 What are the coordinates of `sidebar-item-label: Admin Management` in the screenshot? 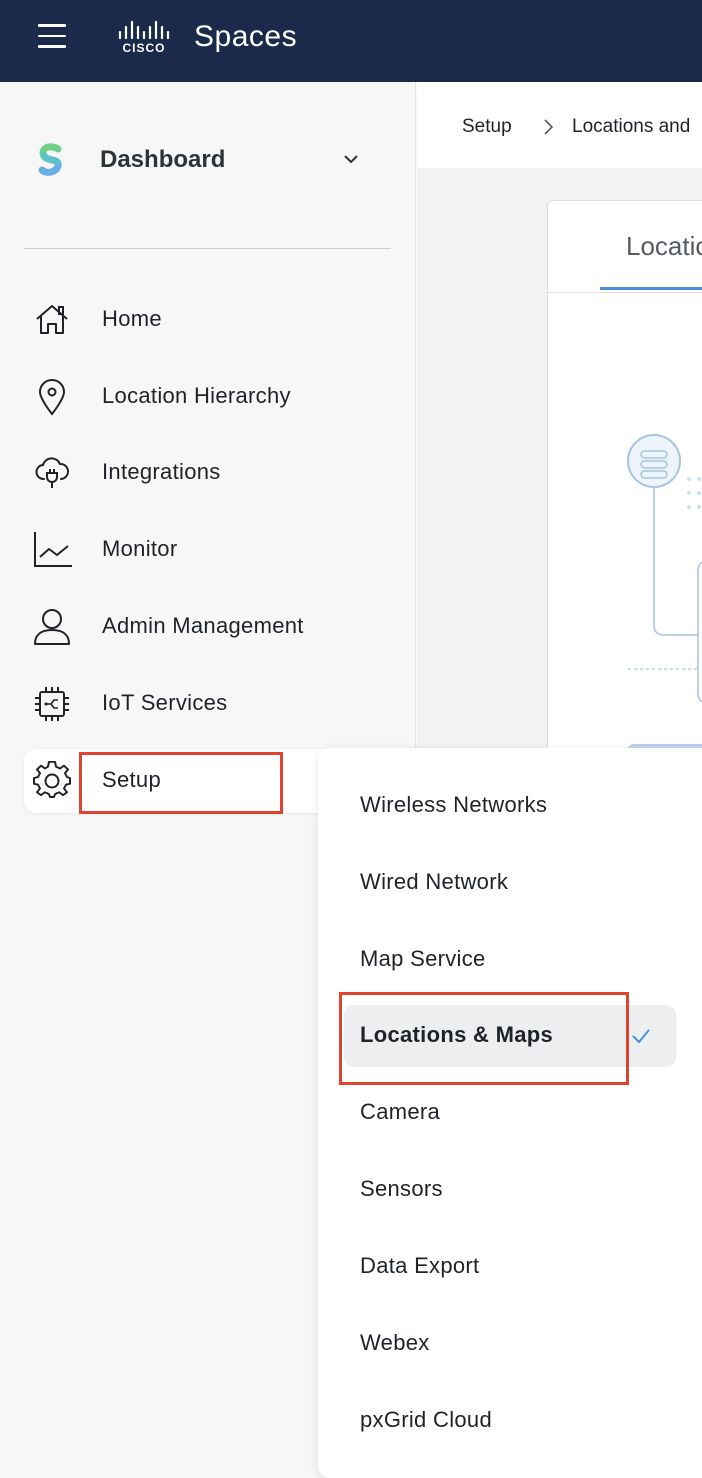 It's located at (203, 625).